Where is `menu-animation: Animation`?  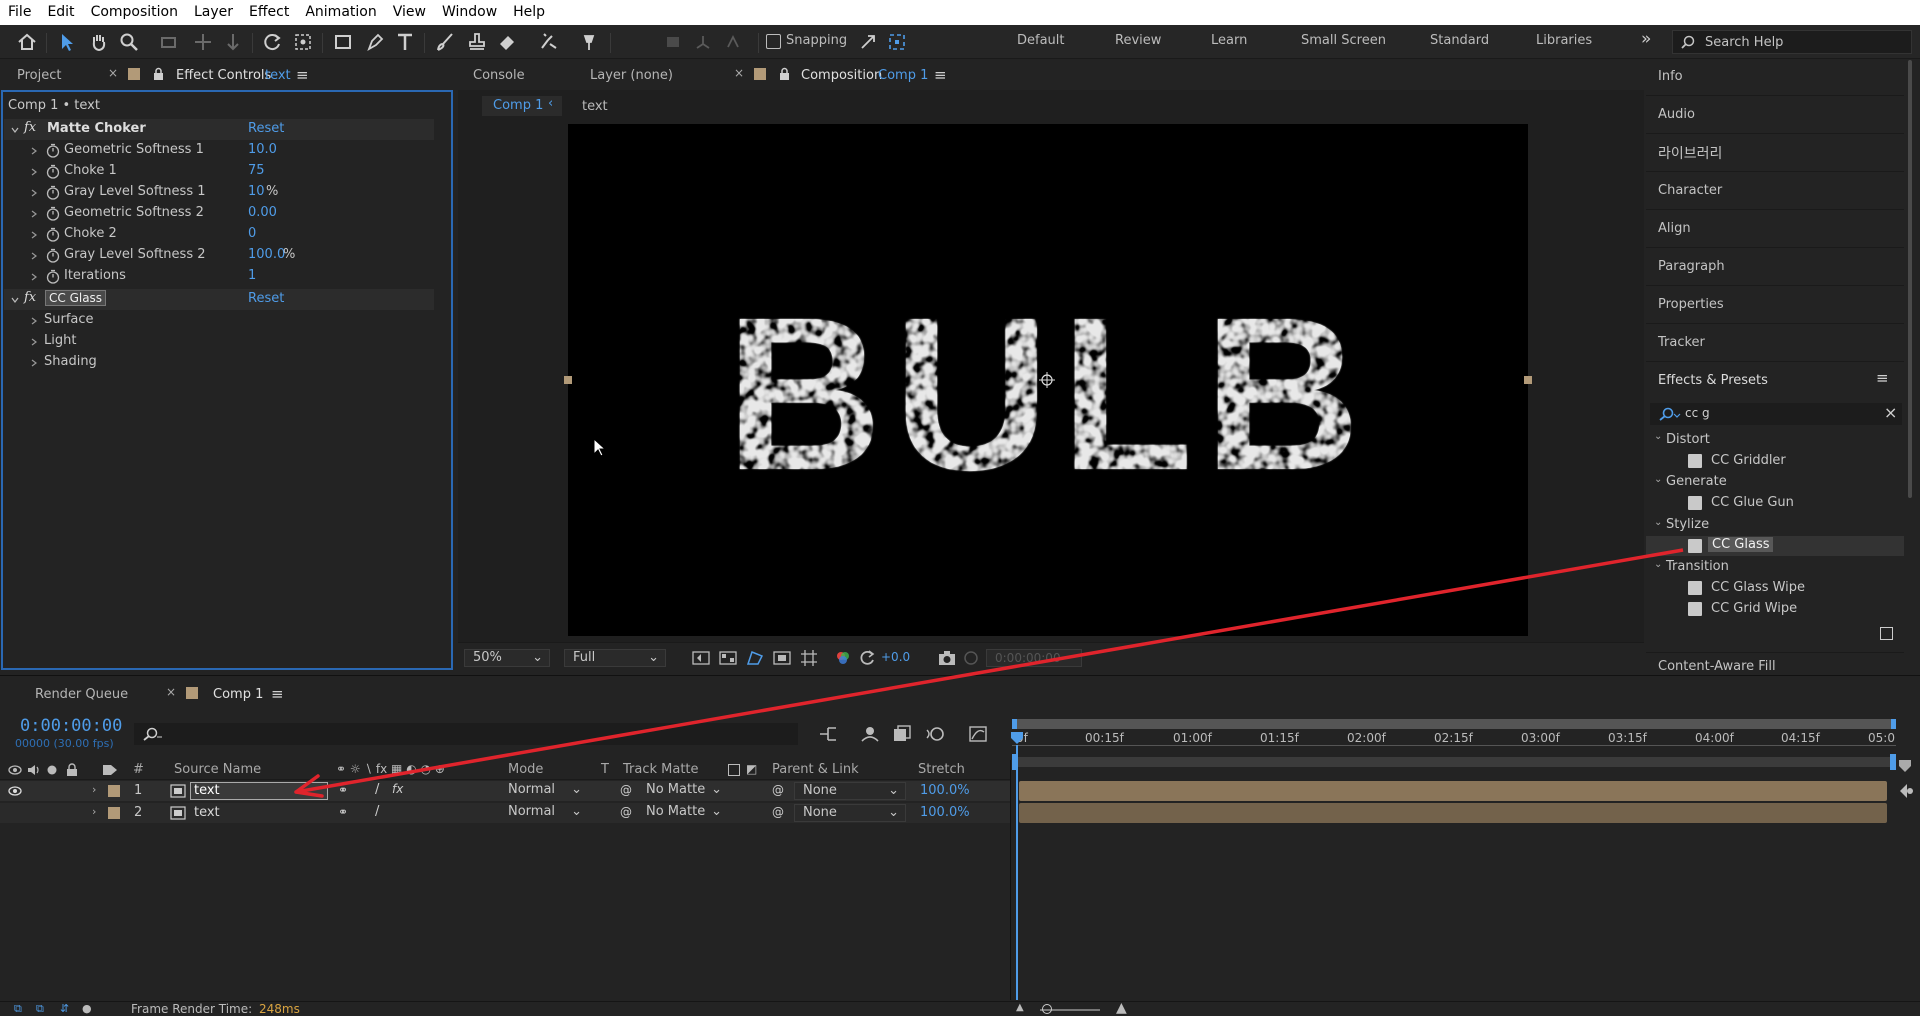 menu-animation: Animation is located at coordinates (340, 12).